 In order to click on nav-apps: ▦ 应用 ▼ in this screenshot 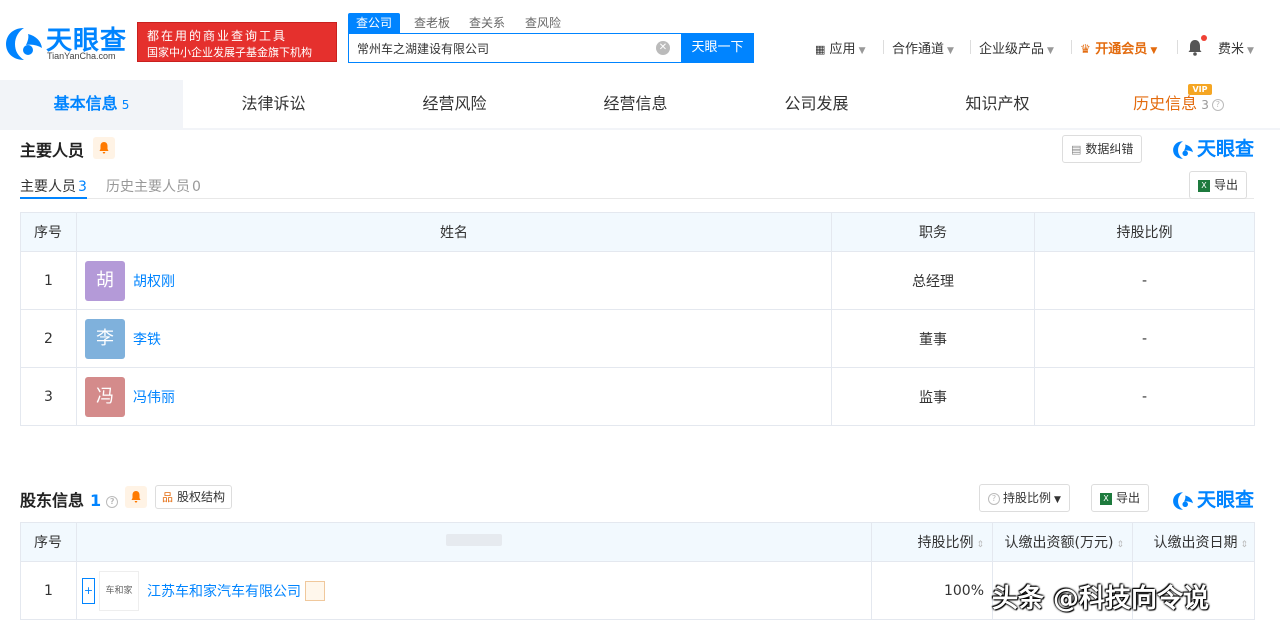, I will do `click(840, 47)`.